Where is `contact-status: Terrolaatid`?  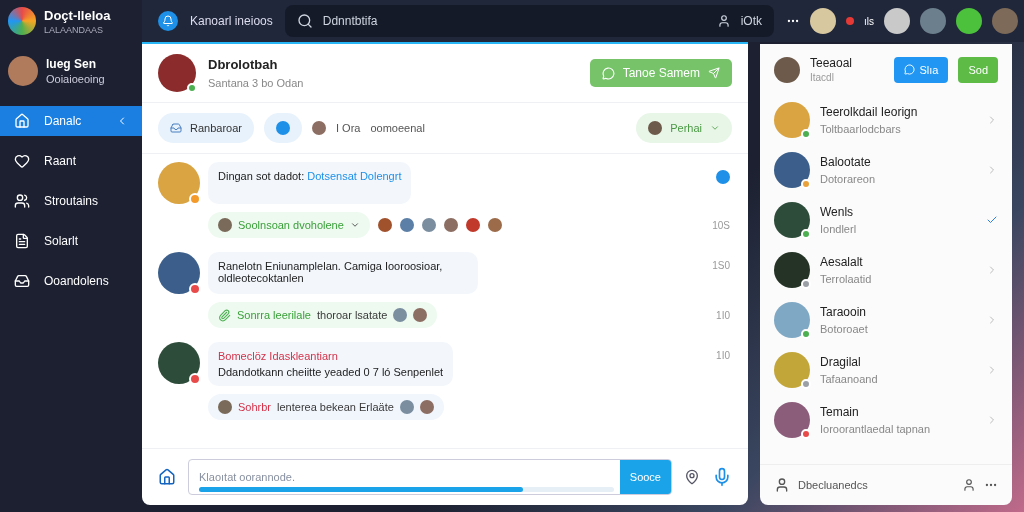
contact-status: Terrolaatid is located at coordinates (846, 279).